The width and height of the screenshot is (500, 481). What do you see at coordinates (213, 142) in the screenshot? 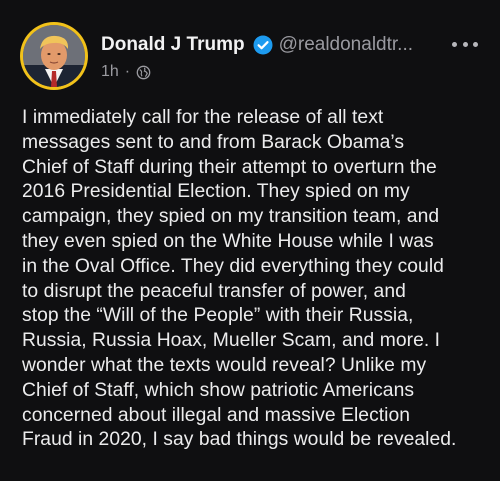
I see `post-body-line: messages sent to and from Barack Obama’s` at bounding box center [213, 142].